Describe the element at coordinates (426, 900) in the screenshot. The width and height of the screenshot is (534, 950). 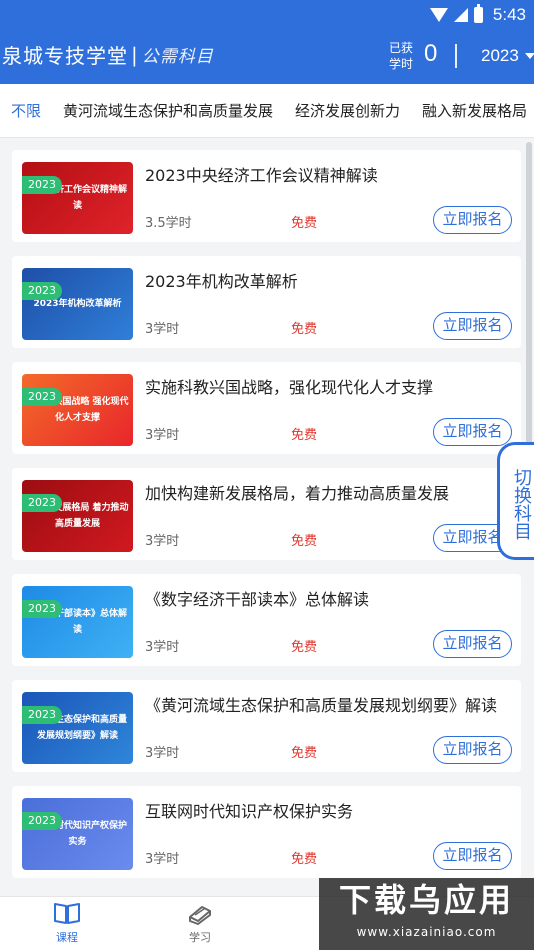
I see `watermark-title: 下载乌应用` at that location.